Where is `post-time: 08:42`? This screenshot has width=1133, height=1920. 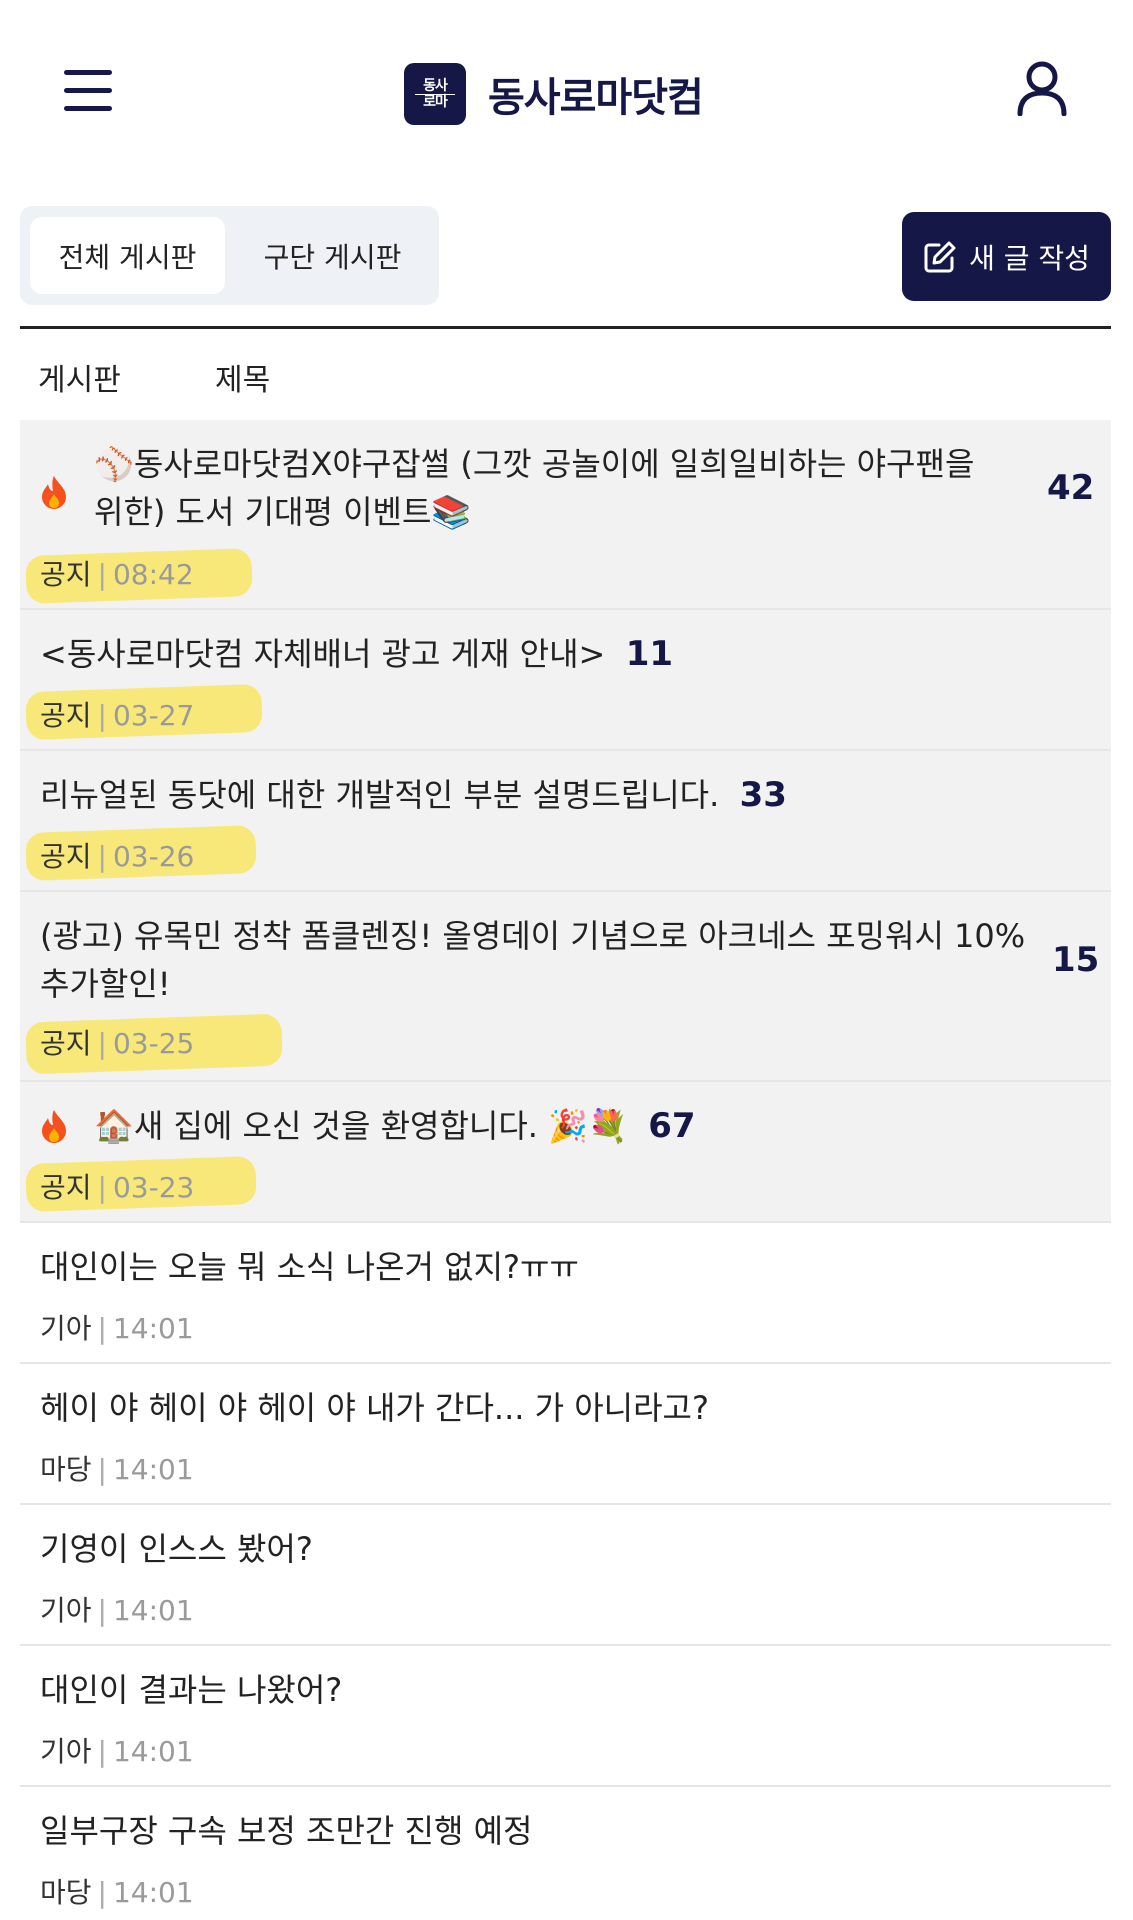 post-time: 08:42 is located at coordinates (153, 574).